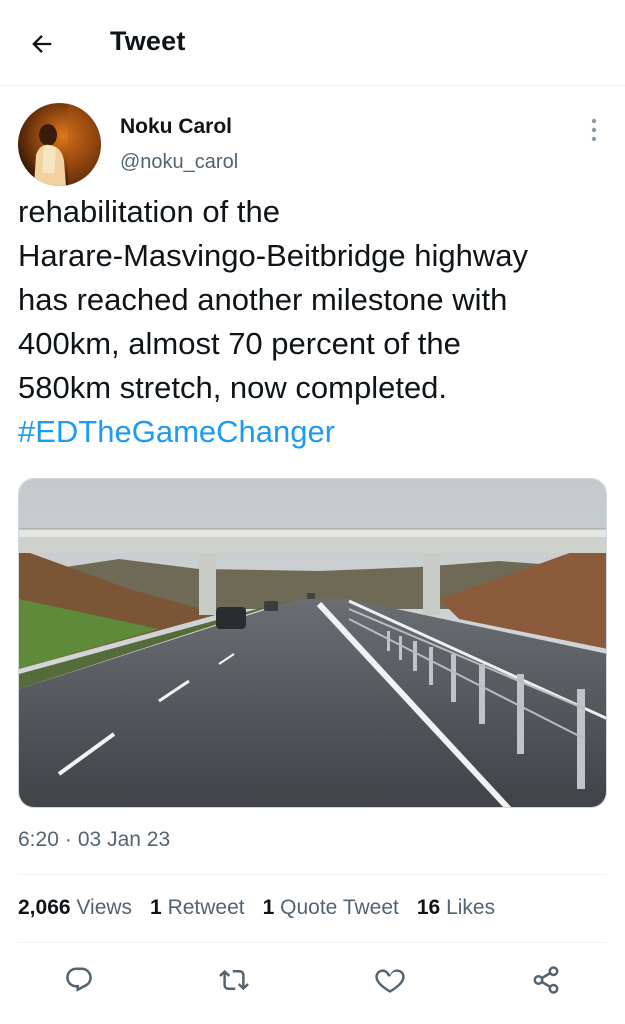  Describe the element at coordinates (149, 211) in the screenshot. I see `tweet-text-line: rehabilitation of the` at that location.